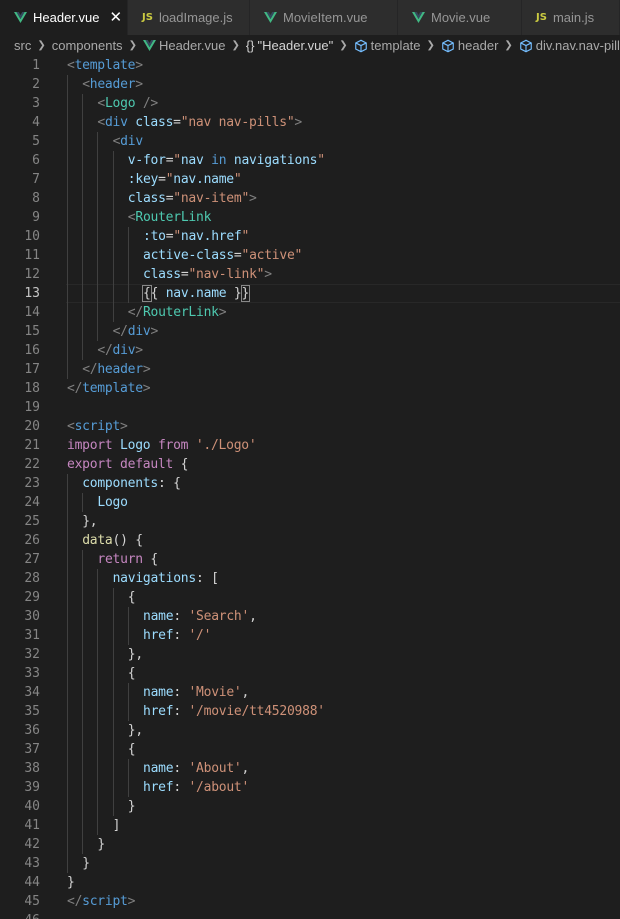 Image resolution: width=620 pixels, height=919 pixels. What do you see at coordinates (573, 17) in the screenshot?
I see `tab-label: main.js` at bounding box center [573, 17].